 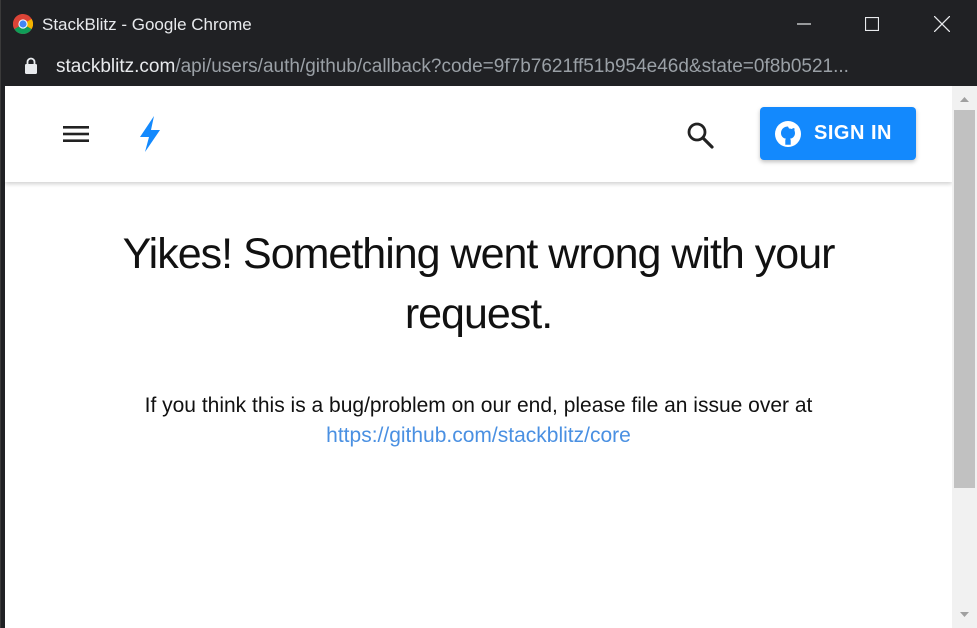 I want to click on maximize-button, so click(x=872, y=24).